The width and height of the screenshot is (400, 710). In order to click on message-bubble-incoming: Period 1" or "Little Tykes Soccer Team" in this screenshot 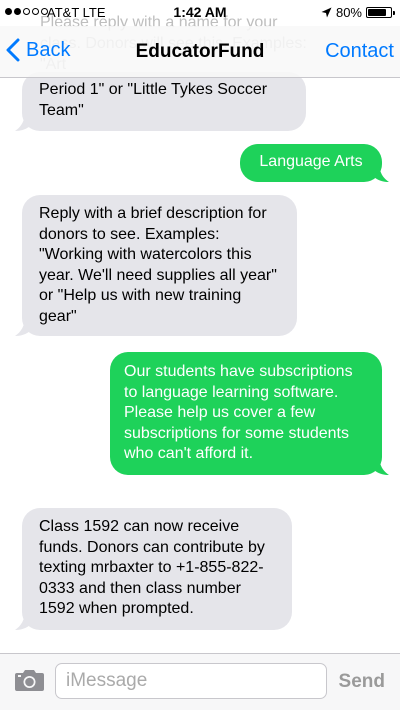, I will do `click(160, 101)`.